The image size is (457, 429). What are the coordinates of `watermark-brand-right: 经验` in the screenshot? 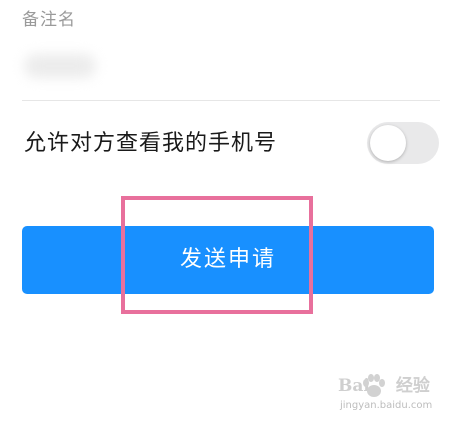 It's located at (412, 386).